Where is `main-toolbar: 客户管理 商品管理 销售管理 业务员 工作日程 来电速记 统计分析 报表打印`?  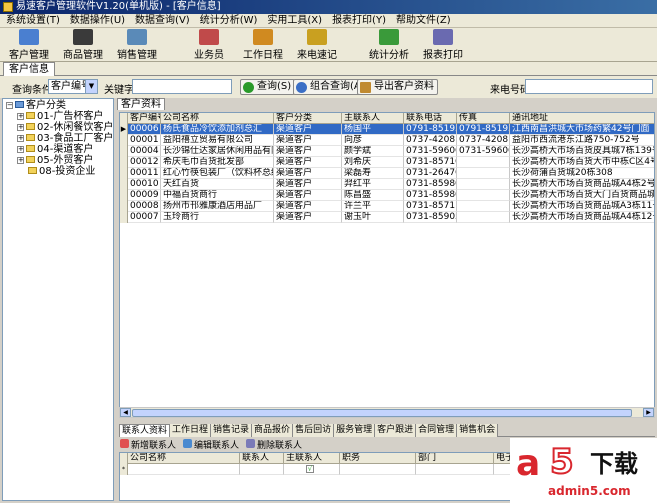
main-toolbar: 客户管理 商品管理 销售管理 业务员 工作日程 来电速记 统计分析 报表打印 is located at coordinates (328, 45).